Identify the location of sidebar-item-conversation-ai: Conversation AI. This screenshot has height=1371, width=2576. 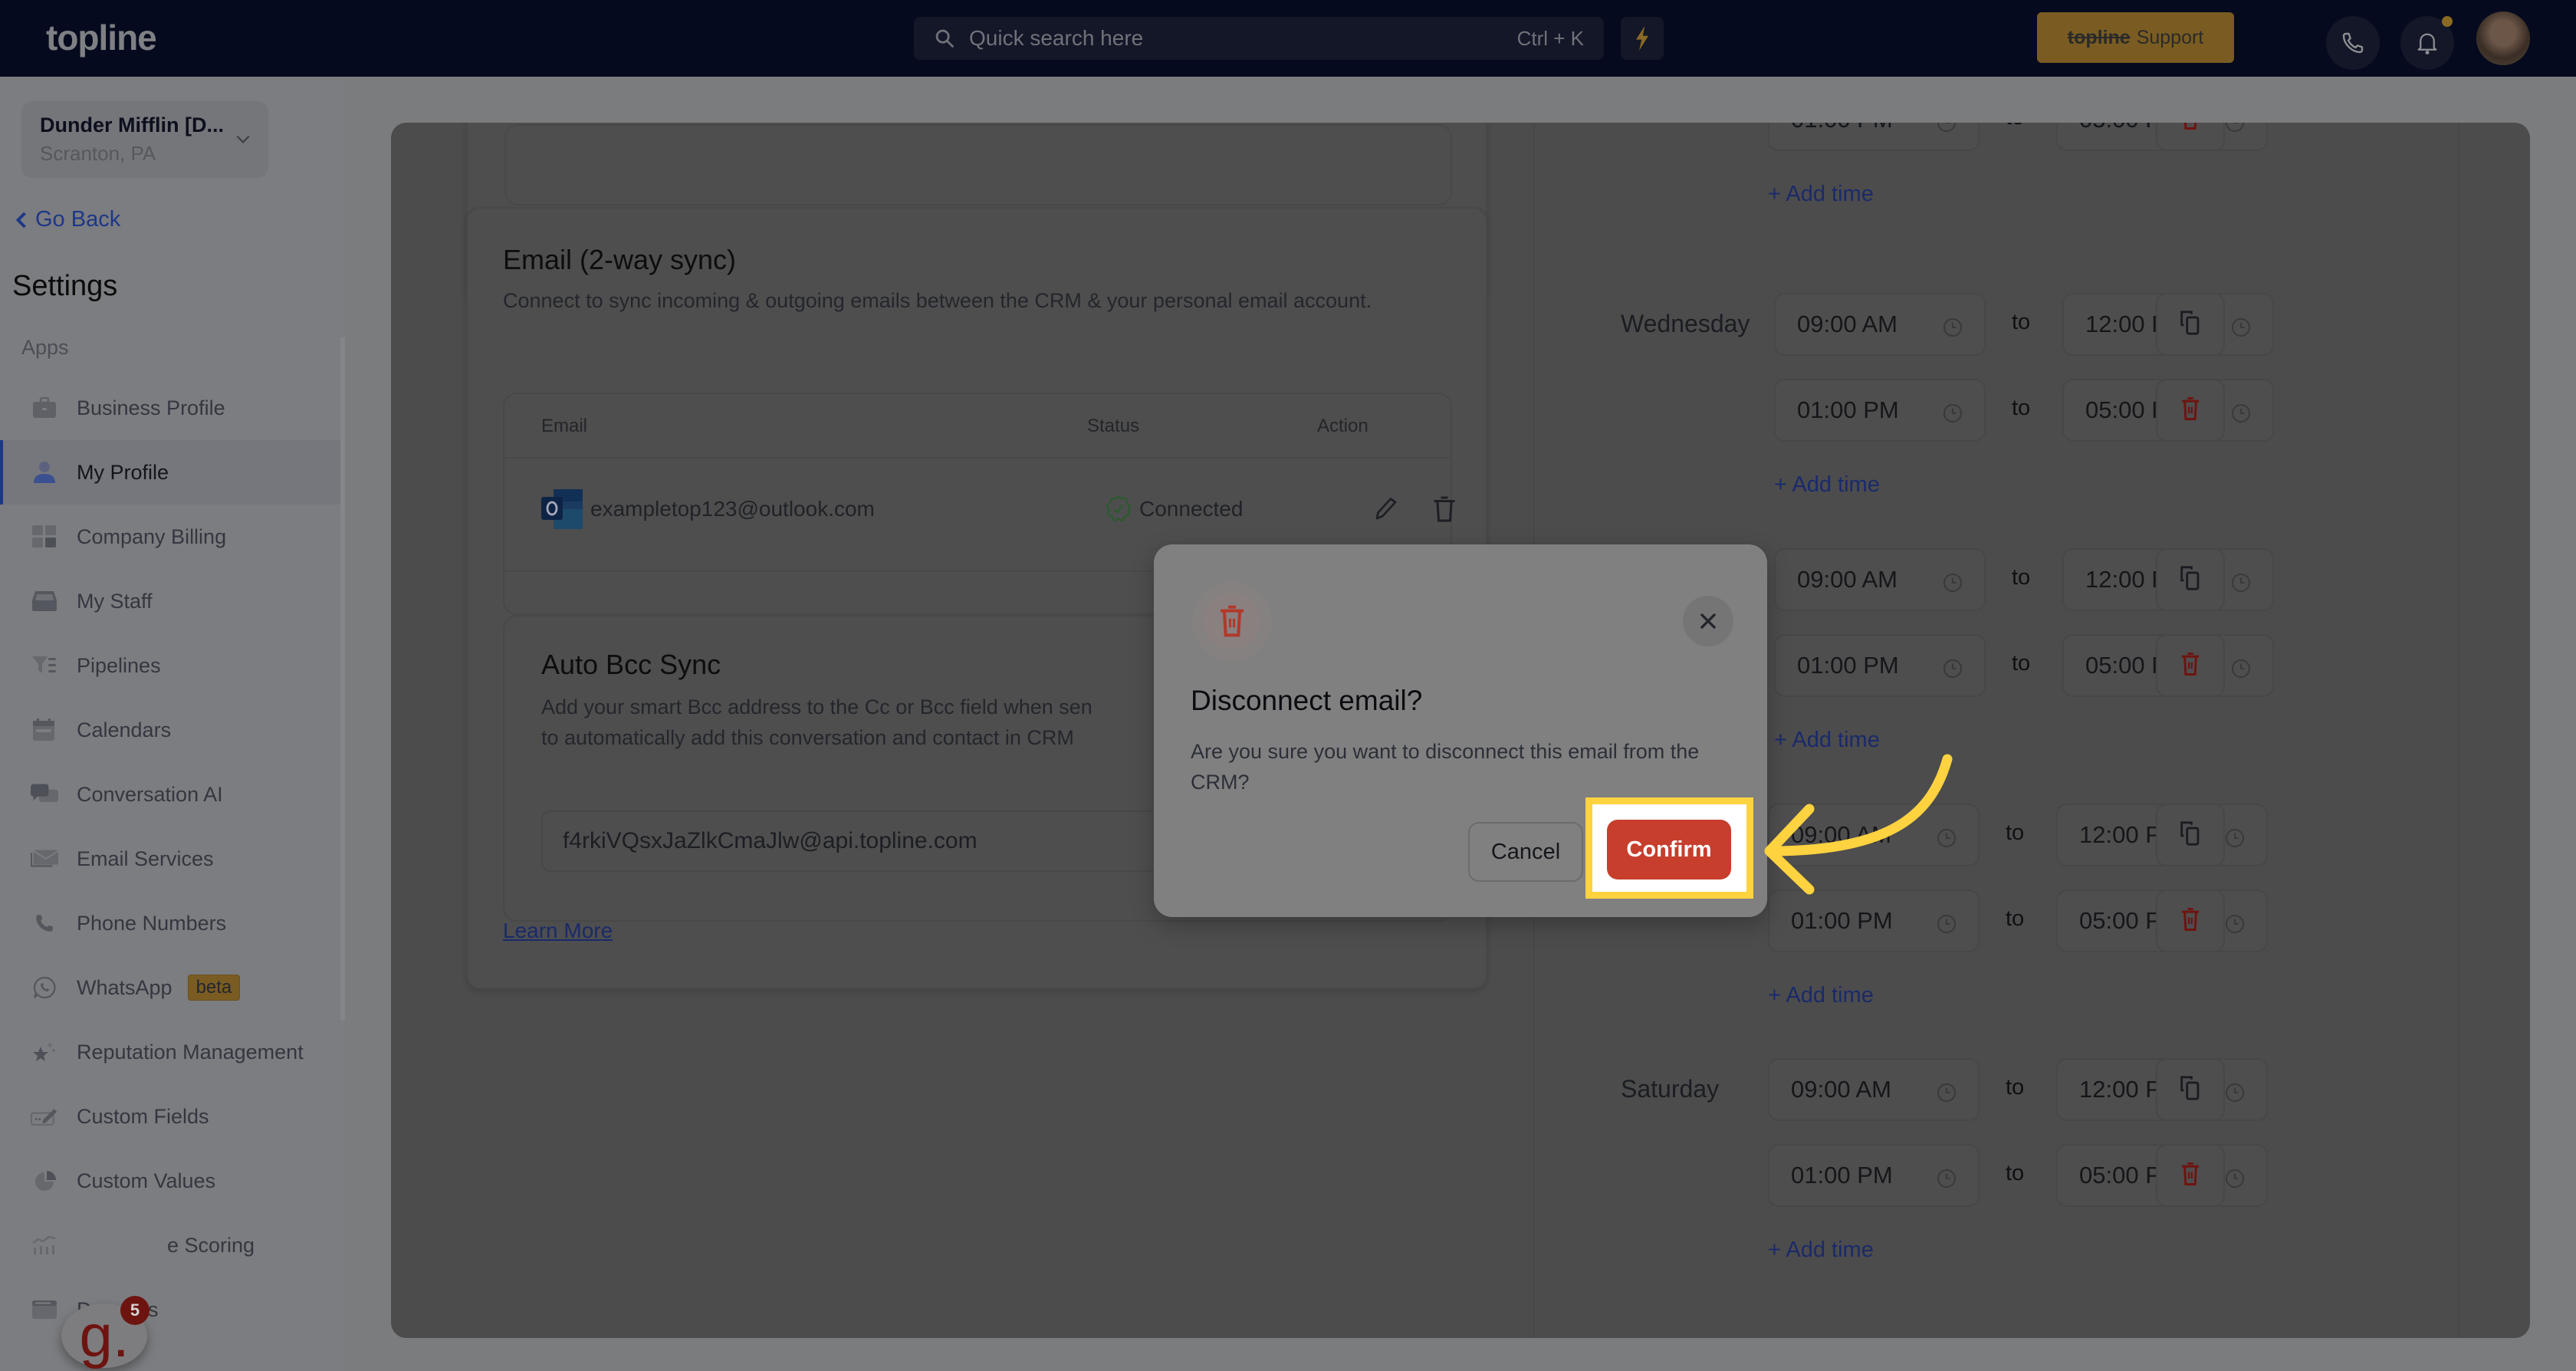
(170, 795).